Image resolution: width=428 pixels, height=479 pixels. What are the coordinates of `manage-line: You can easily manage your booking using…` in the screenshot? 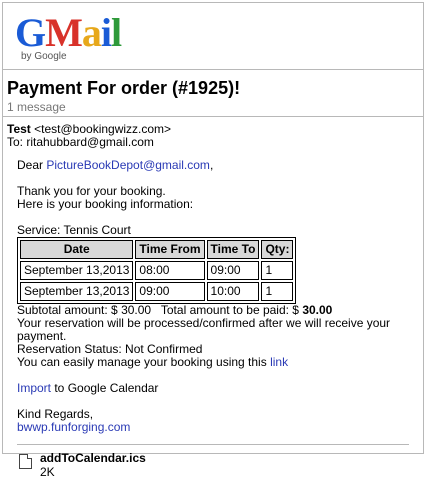 It's located at (153, 362).